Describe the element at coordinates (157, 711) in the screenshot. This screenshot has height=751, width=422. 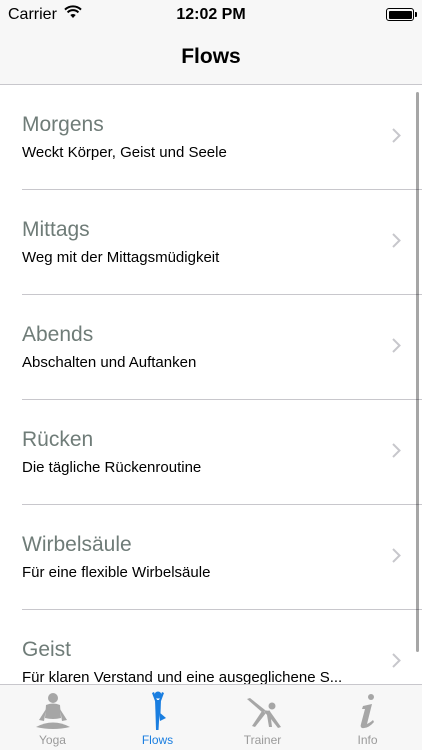
I see `standing-pose-icon` at that location.